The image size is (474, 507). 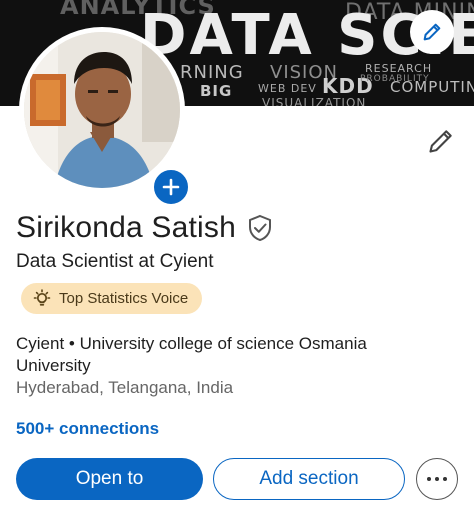 I want to click on profile-headline: Data Scientist at Cyient, so click(x=115, y=261).